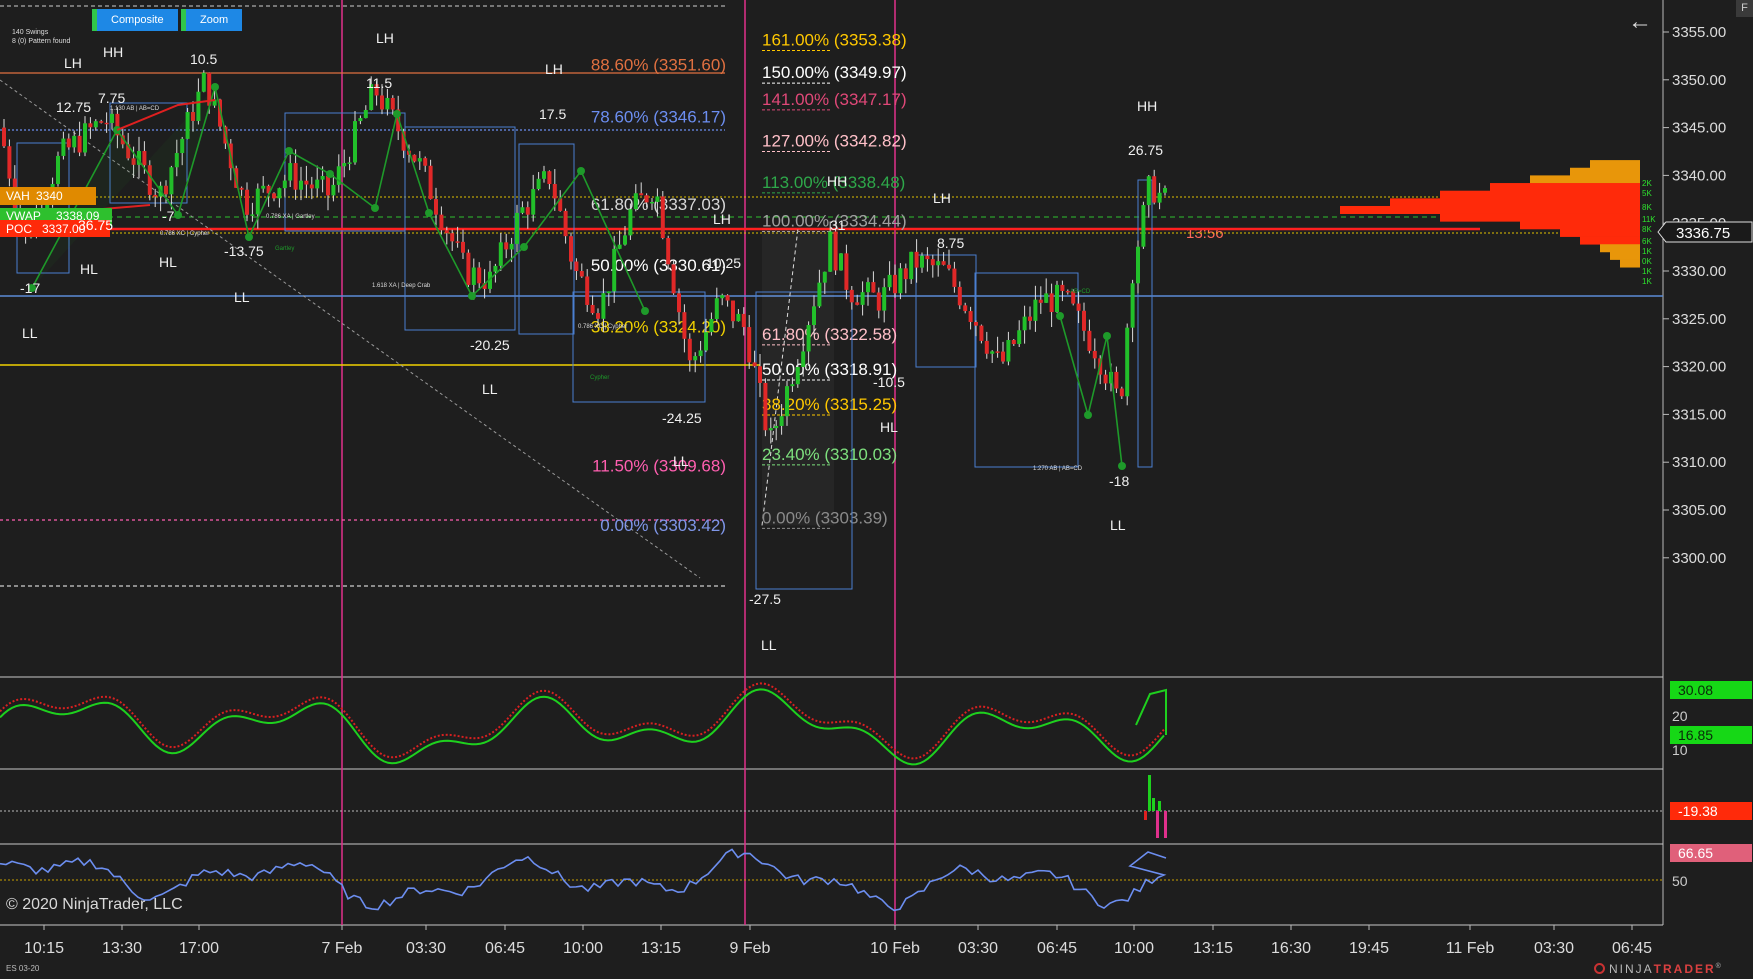  Describe the element at coordinates (583, 948) in the screenshot. I see `time-tick-label: 10:00` at that location.